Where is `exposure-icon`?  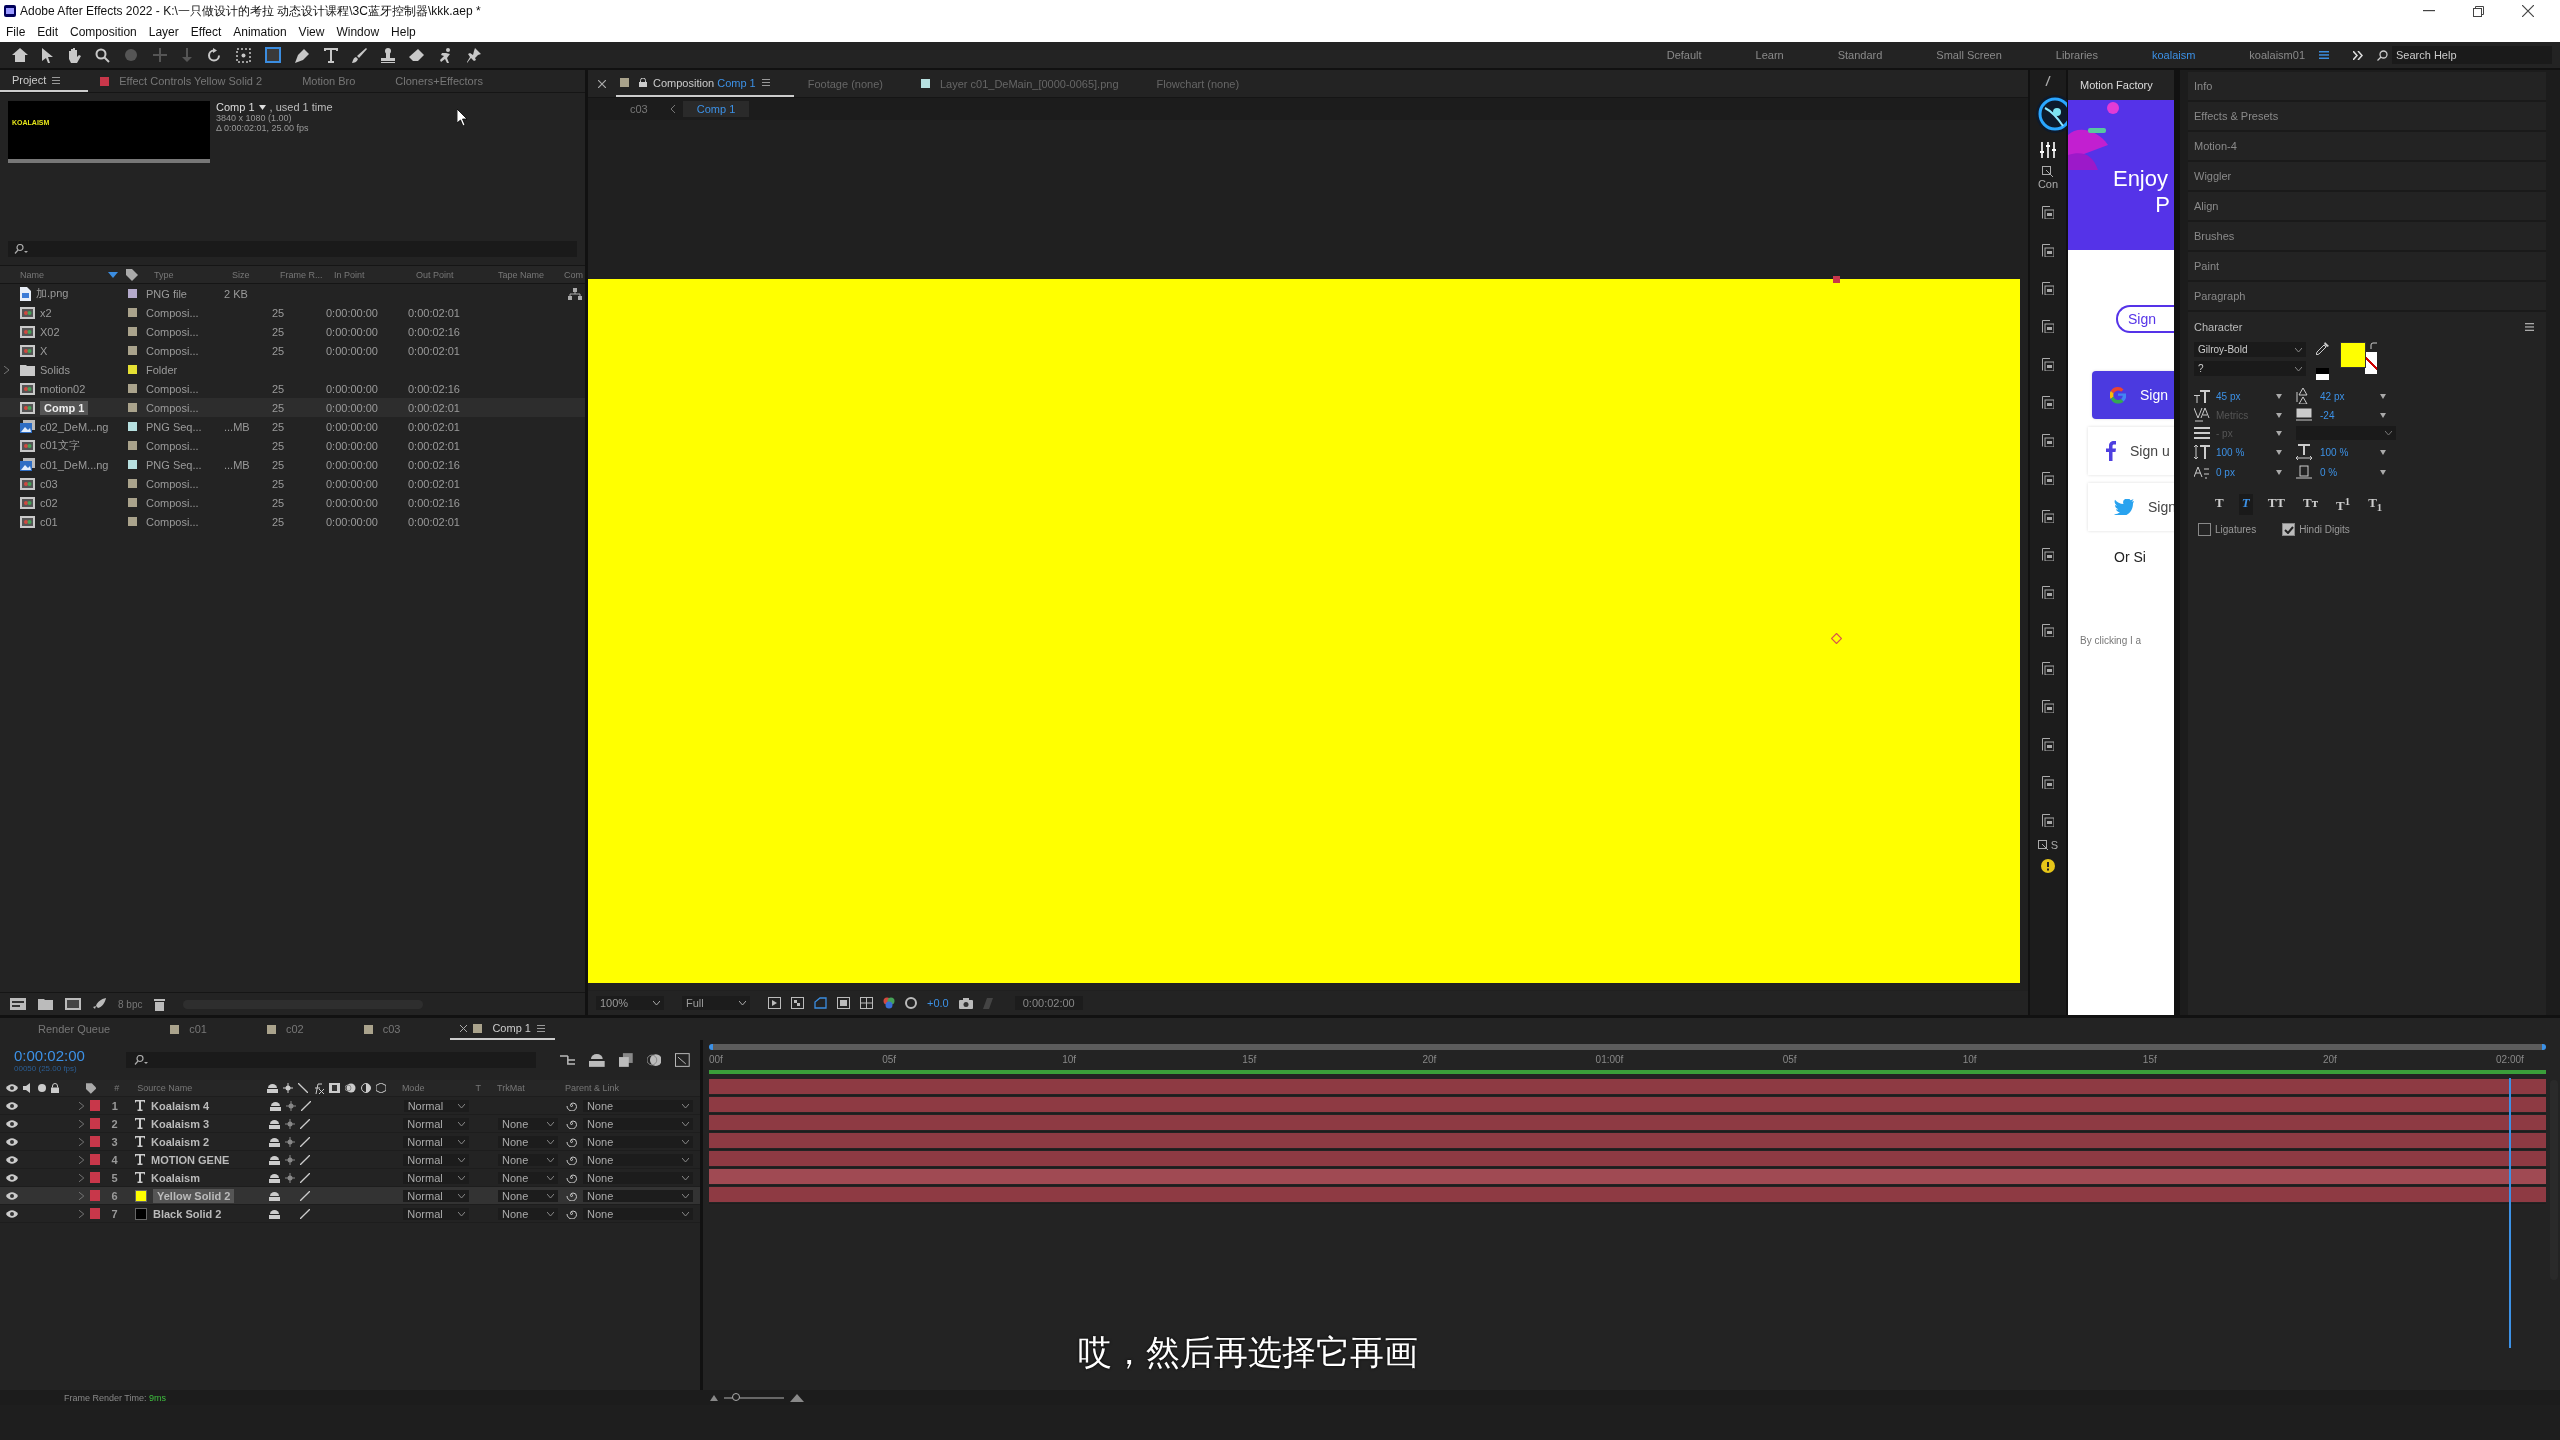
exposure-icon is located at coordinates (911, 1003).